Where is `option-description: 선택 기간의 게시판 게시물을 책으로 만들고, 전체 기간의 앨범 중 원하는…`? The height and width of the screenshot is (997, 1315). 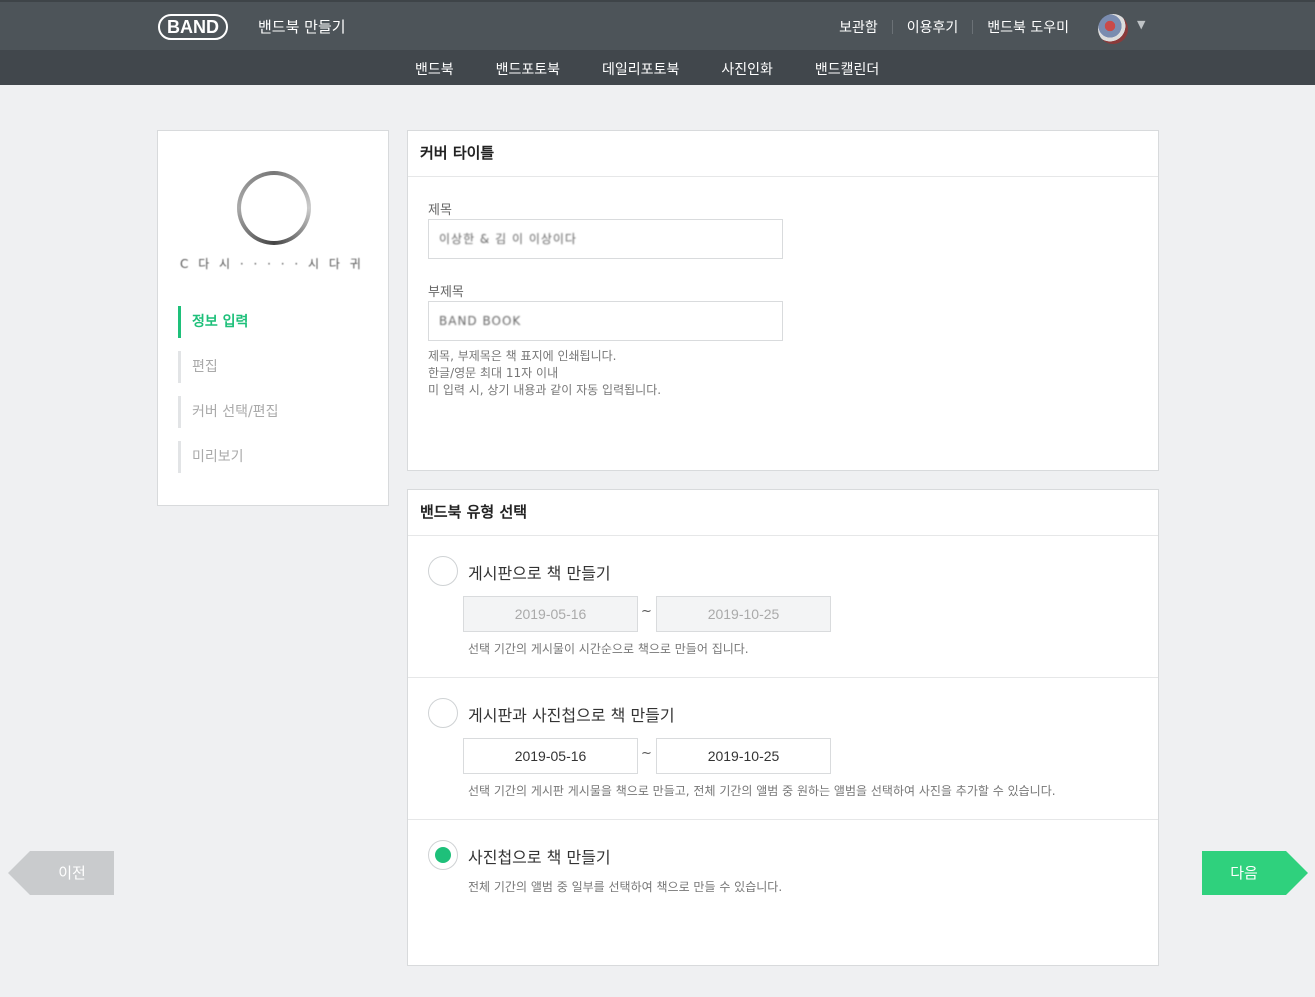
option-description: 선택 기간의 게시판 게시물을 책으로 만들고, 전체 기간의 앨범 중 원하는… is located at coordinates (762, 791).